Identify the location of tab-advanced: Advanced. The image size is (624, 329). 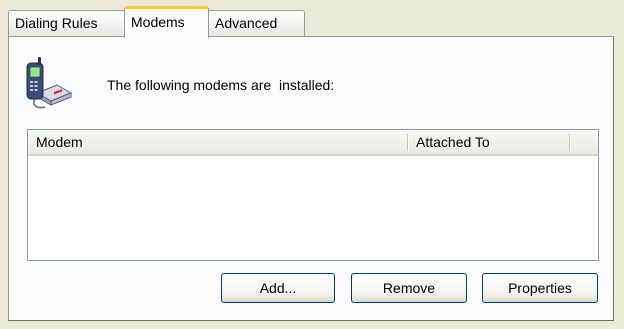
(256, 23).